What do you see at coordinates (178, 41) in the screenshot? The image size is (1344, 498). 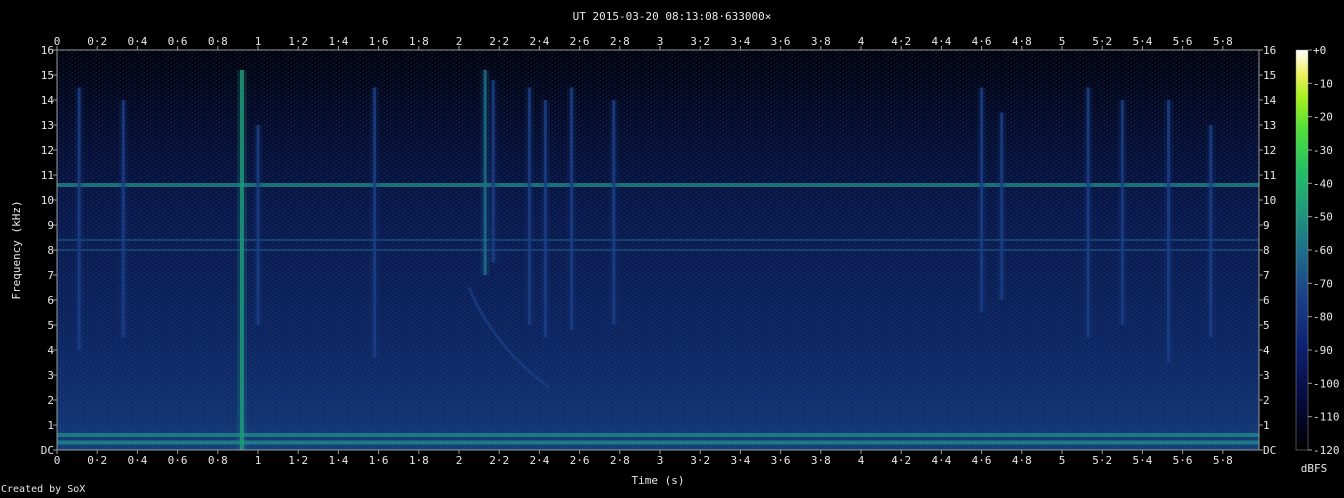 I see `x-tick-top-label: 0·6` at bounding box center [178, 41].